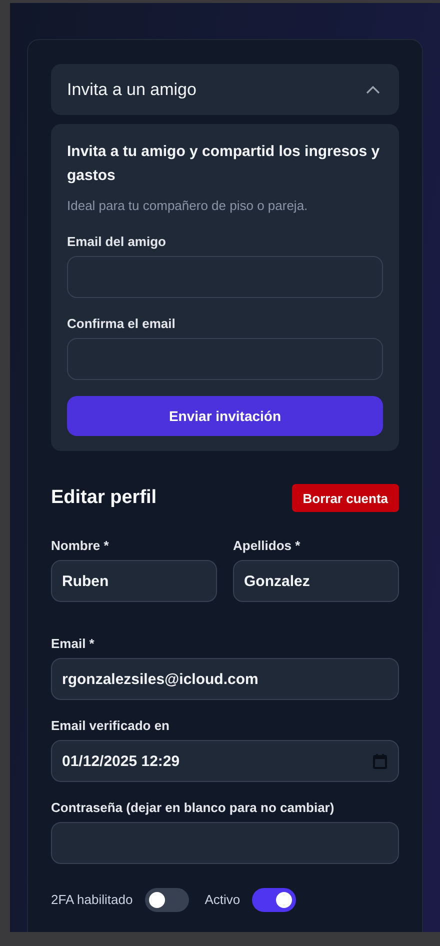 The image size is (440, 946). I want to click on send-invite-button: Enviar invitación, so click(225, 416).